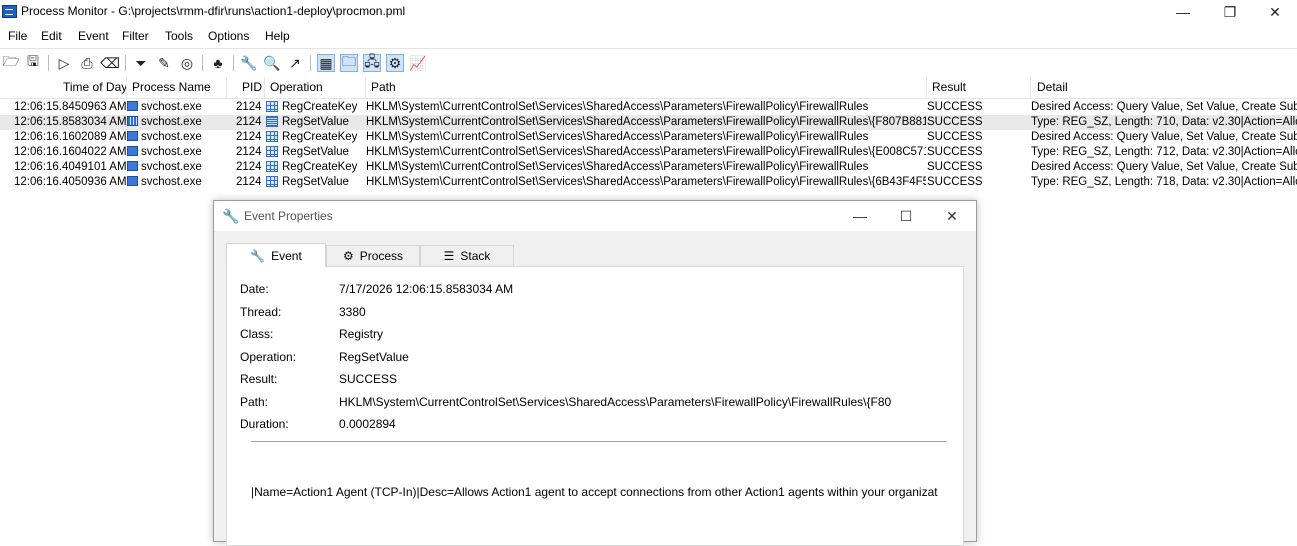 This screenshot has width=1297, height=546. Describe the element at coordinates (475, 256) in the screenshot. I see `tab-label: Stack` at that location.